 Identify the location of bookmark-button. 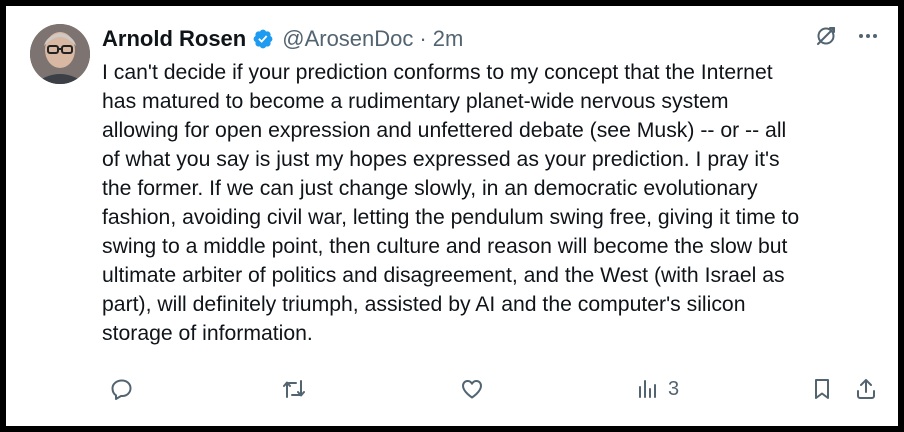
(822, 389).